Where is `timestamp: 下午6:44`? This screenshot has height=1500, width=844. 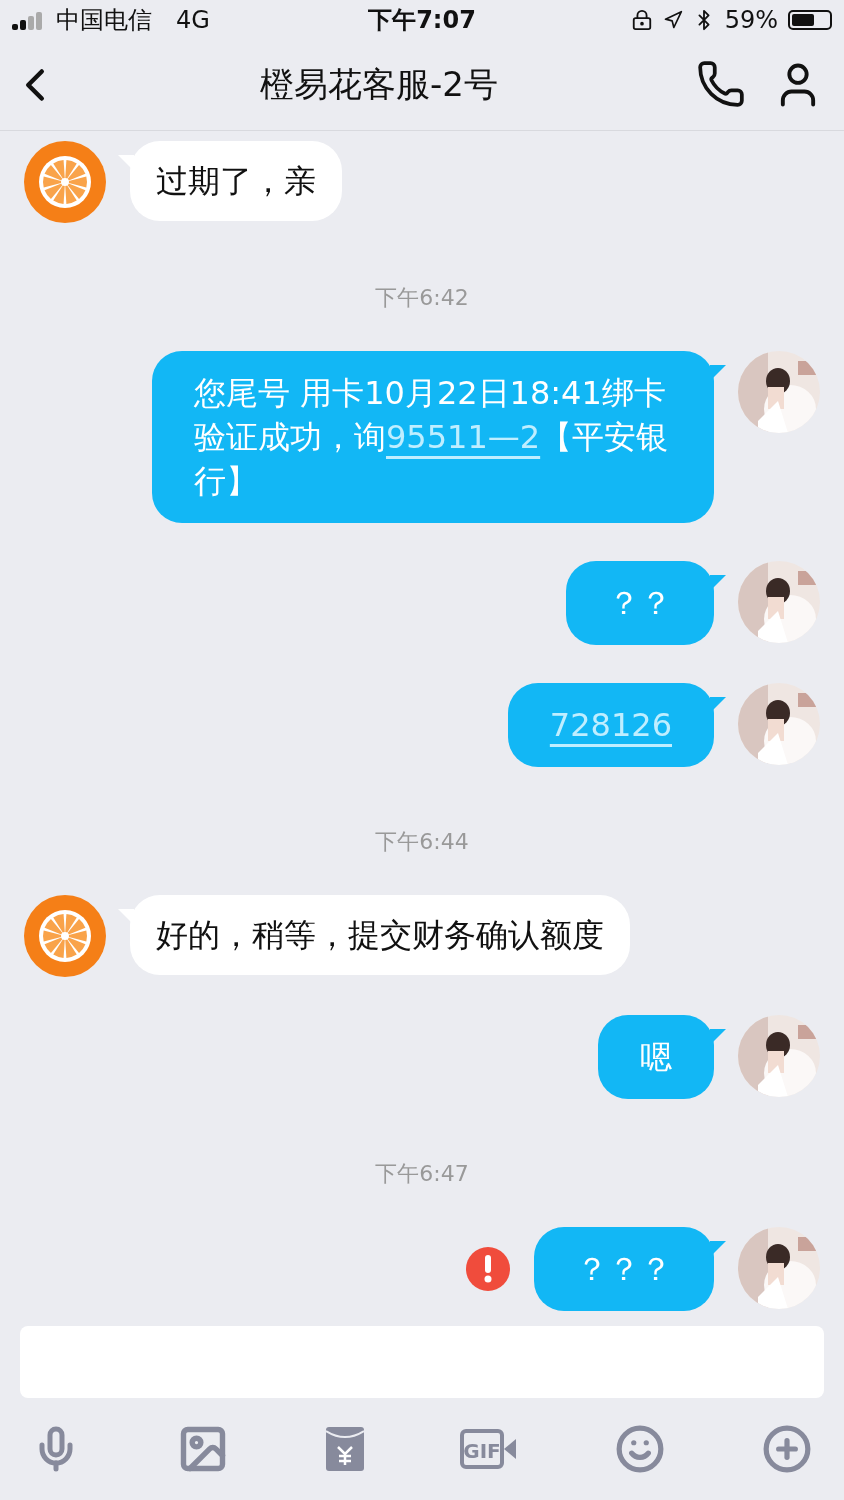
timestamp: 下午6:44 is located at coordinates (422, 842).